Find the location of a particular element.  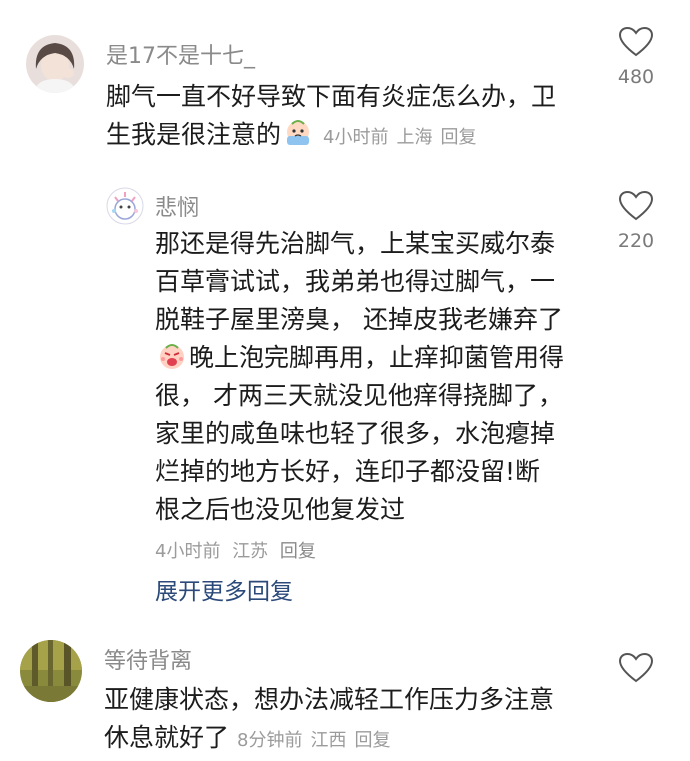

comment-location: 江西 is located at coordinates (328, 740).